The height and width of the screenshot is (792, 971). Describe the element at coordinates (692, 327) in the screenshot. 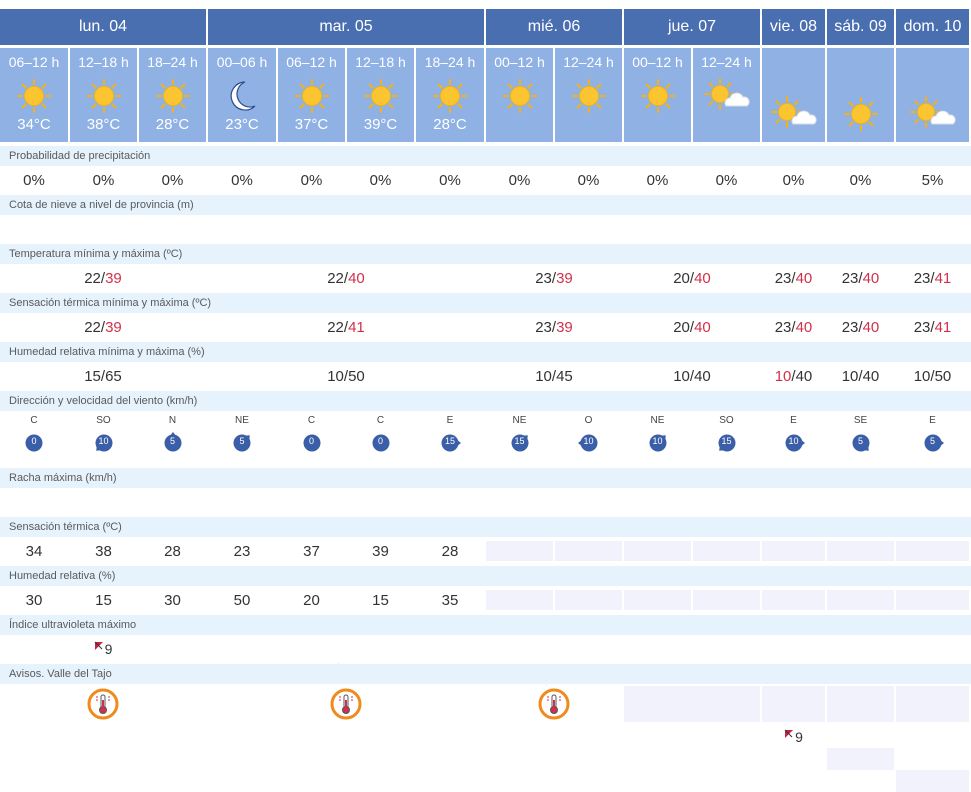

I see `feels-cell: 20 / 40` at that location.